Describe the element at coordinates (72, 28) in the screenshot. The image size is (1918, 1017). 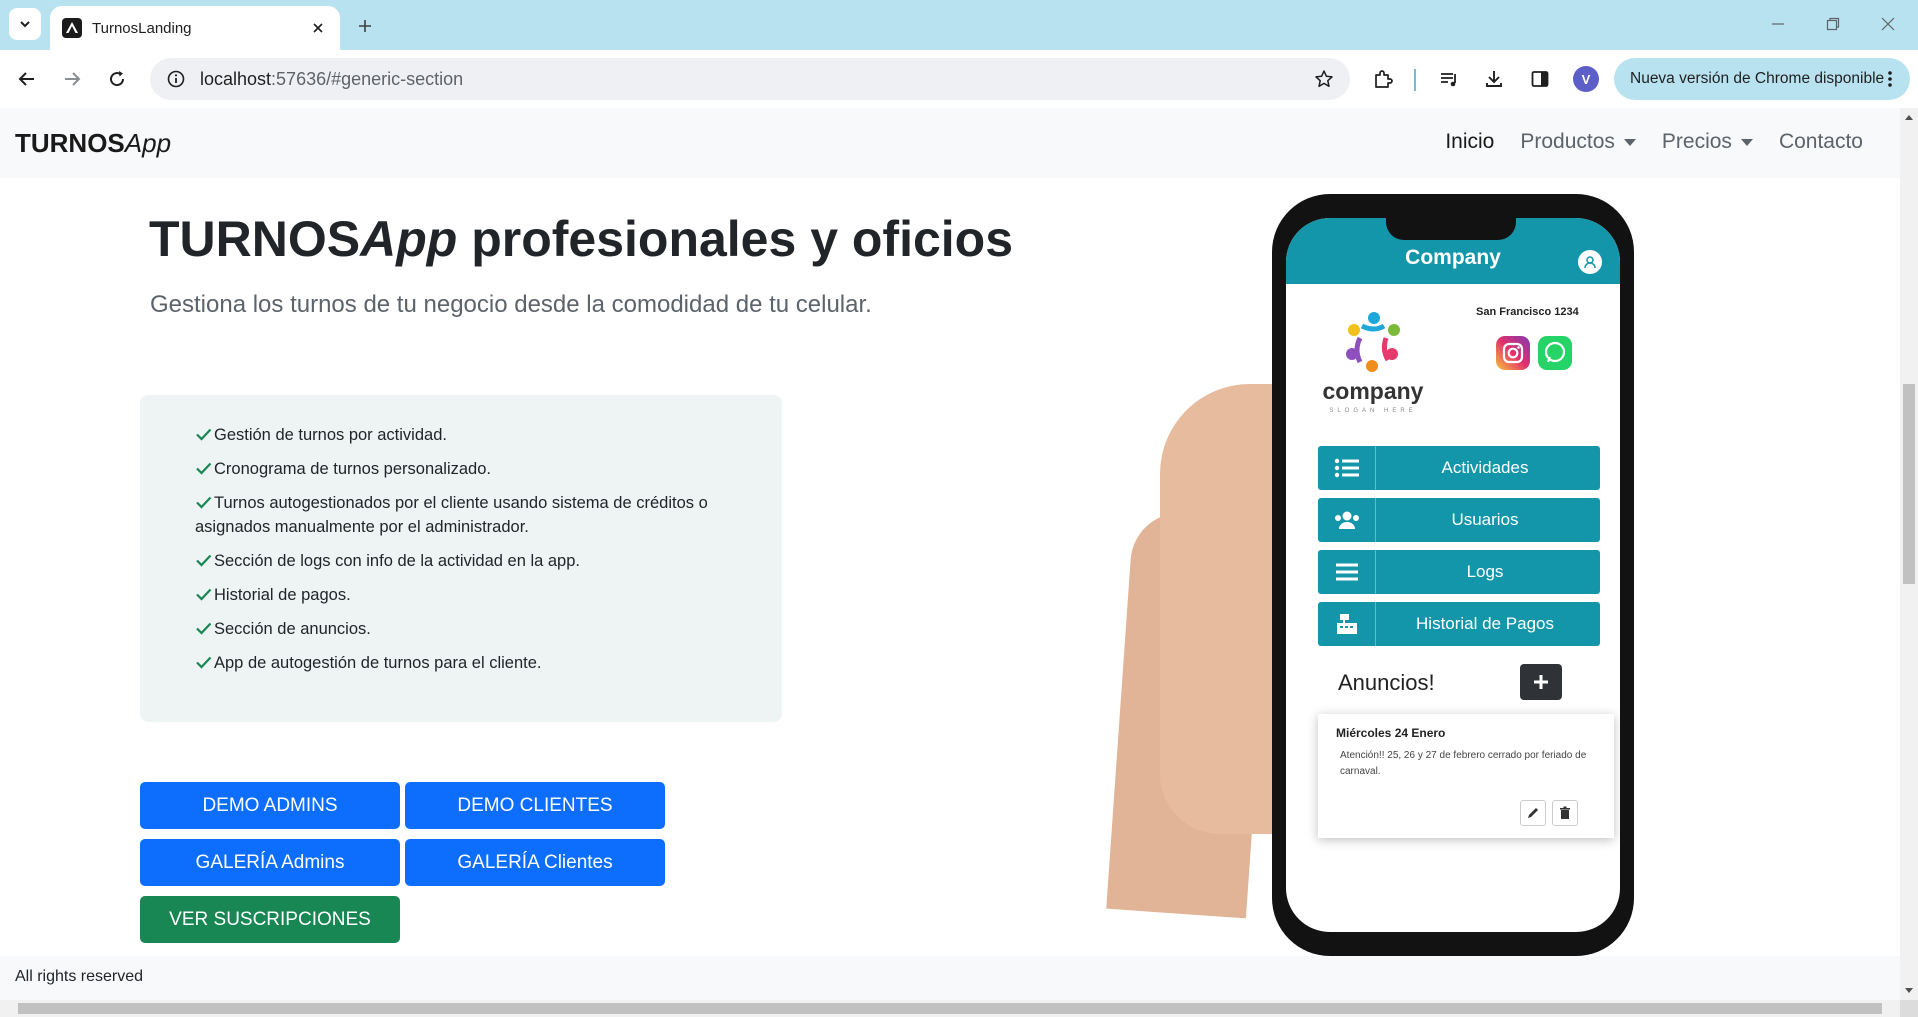
I see `angular-favicon-icon` at that location.